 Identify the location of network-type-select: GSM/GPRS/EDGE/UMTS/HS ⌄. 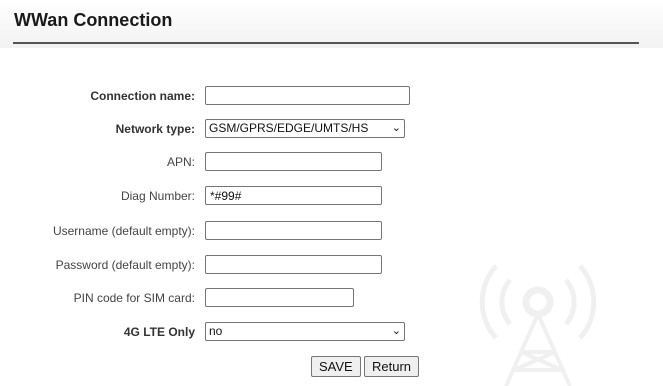
(305, 128).